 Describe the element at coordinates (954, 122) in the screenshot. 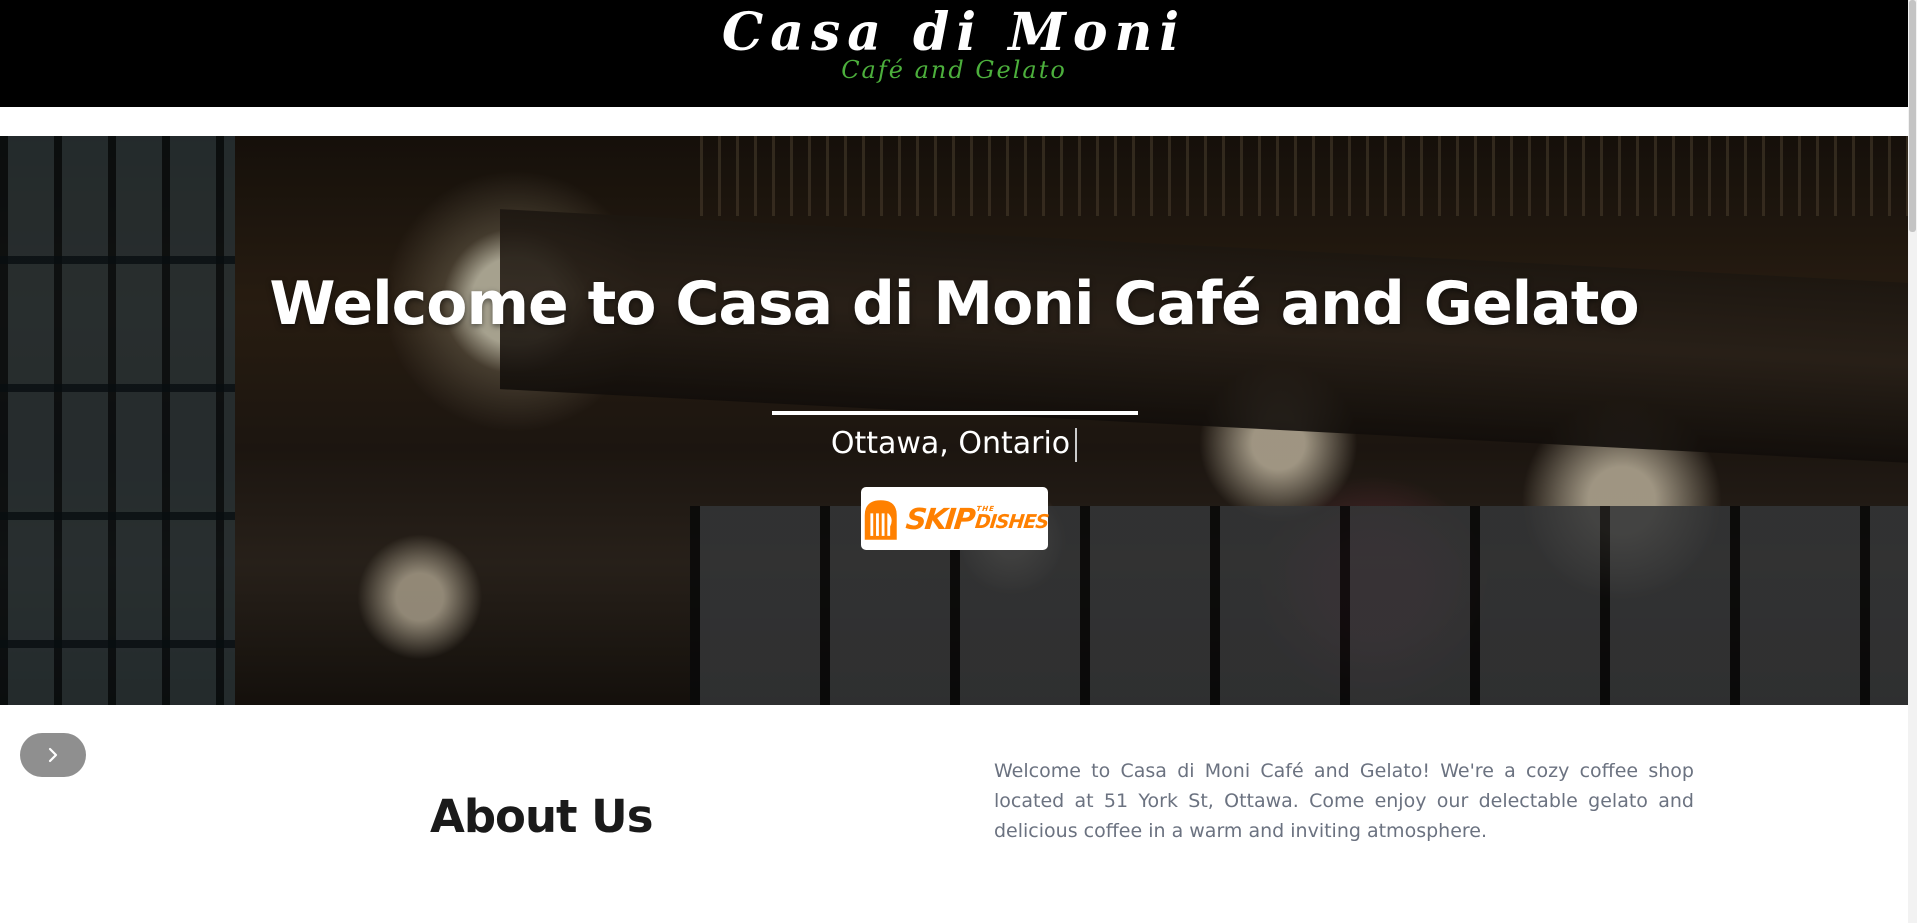

I see `header-divider-bottom` at that location.